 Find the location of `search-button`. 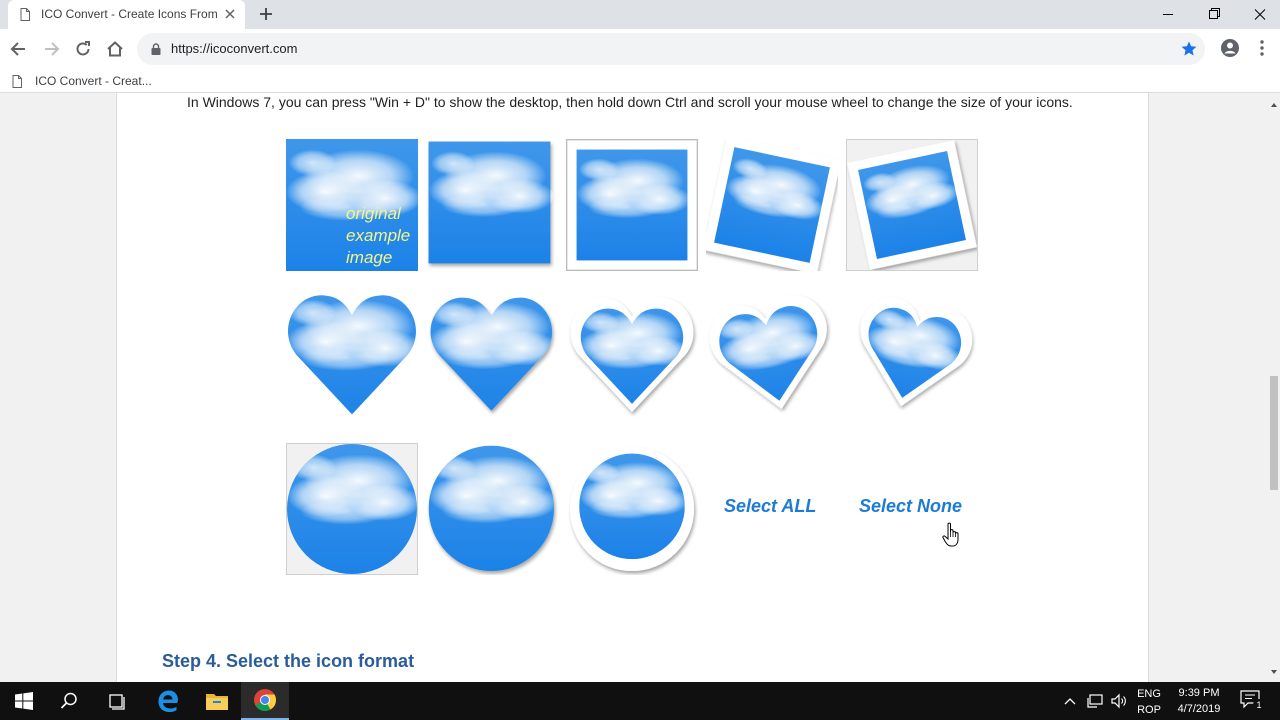

search-button is located at coordinates (69, 701).